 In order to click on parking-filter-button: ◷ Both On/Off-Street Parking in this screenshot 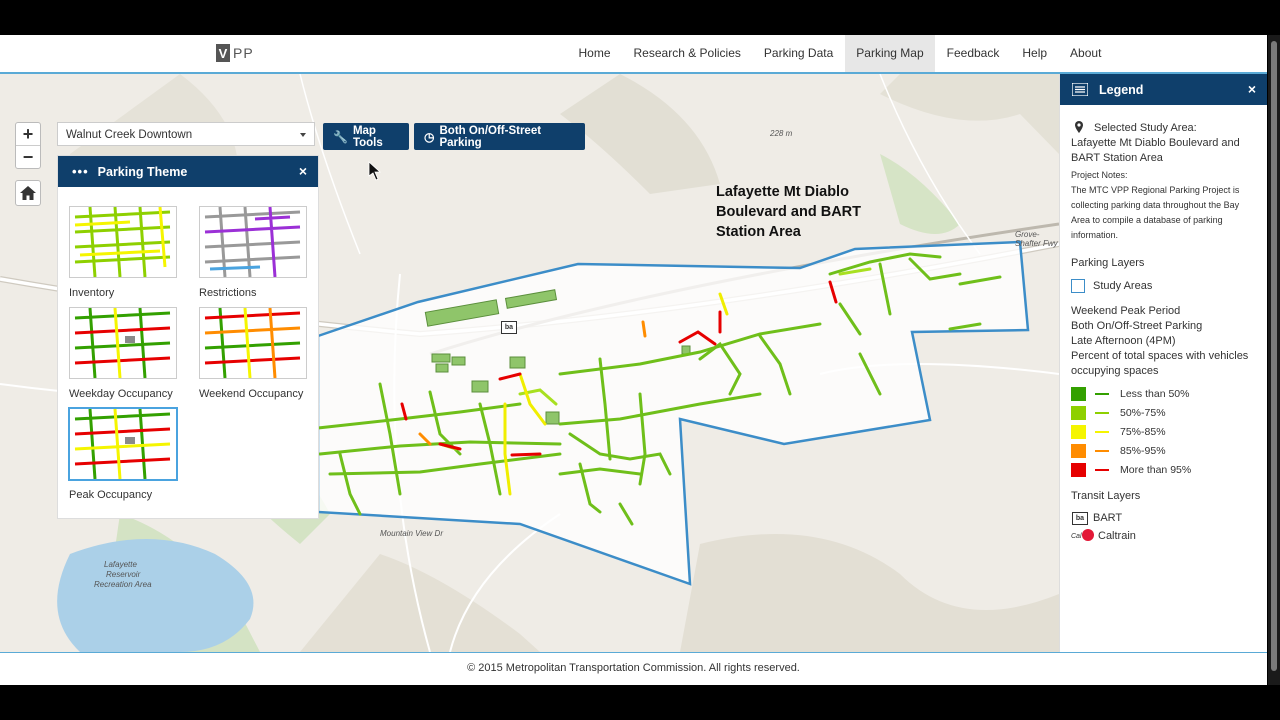, I will do `click(499, 136)`.